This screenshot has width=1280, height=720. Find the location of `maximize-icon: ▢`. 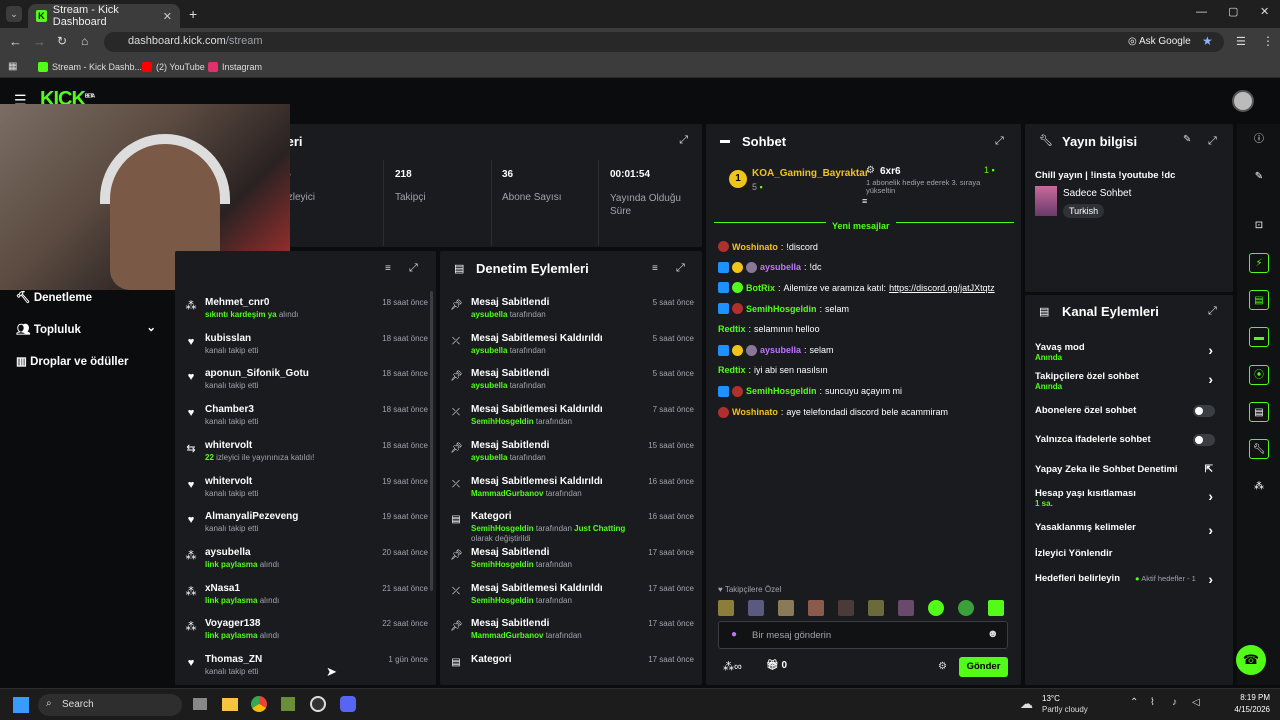

maximize-icon: ▢ is located at coordinates (1233, 11).